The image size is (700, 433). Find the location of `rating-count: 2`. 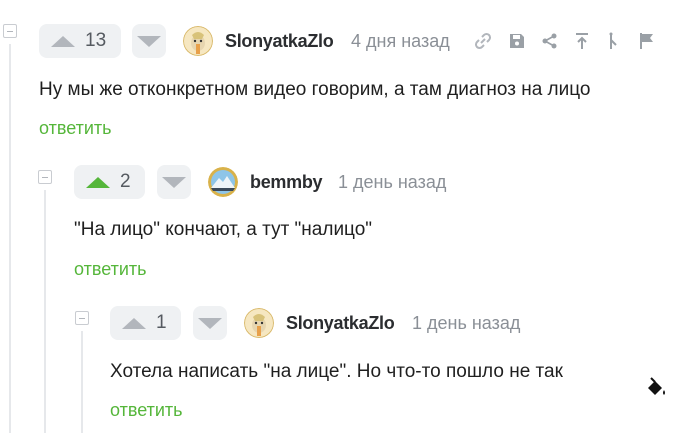

rating-count: 2 is located at coordinates (125, 181).